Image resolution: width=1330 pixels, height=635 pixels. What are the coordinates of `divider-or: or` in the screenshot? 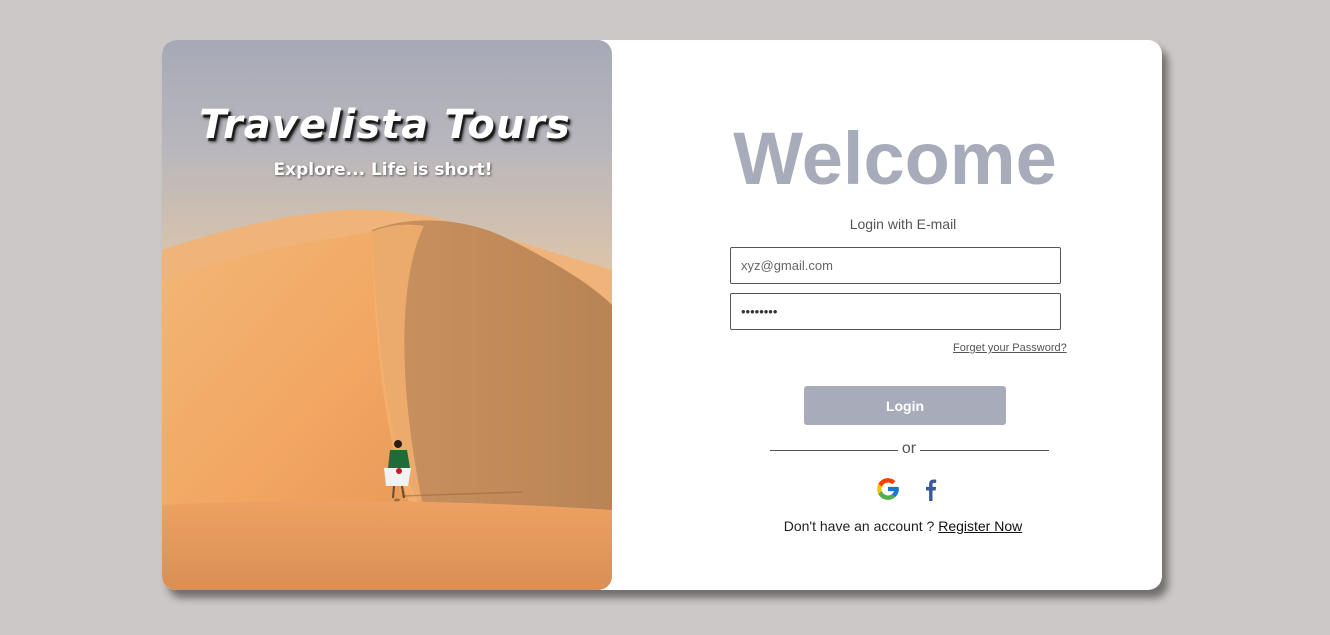 It's located at (909, 448).